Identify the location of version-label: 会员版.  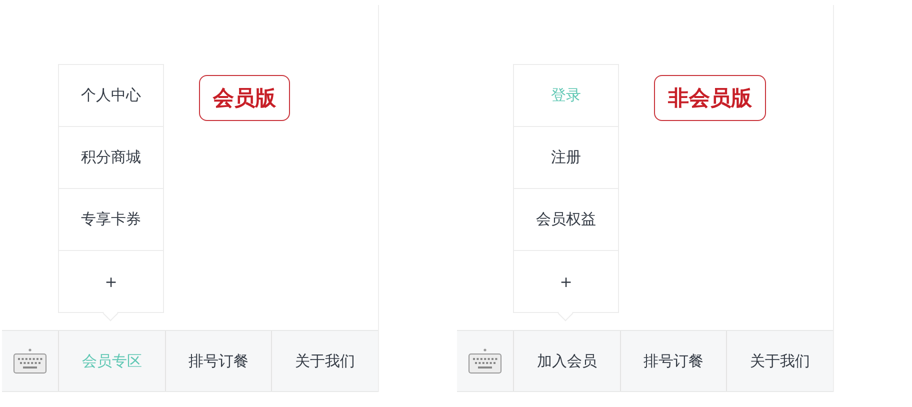
(244, 98).